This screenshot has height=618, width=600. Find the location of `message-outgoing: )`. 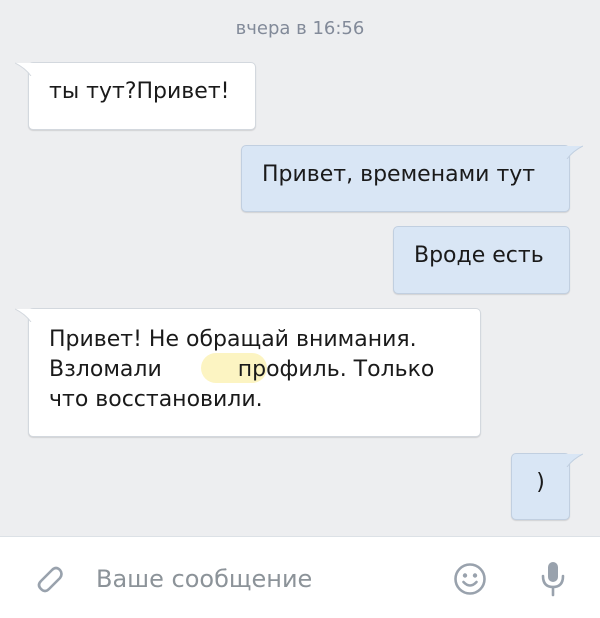

message-outgoing: ) is located at coordinates (547, 486).